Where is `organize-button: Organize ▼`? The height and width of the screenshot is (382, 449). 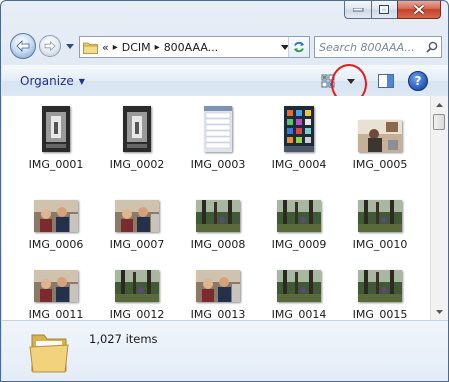 organize-button: Organize ▼ is located at coordinates (51, 81).